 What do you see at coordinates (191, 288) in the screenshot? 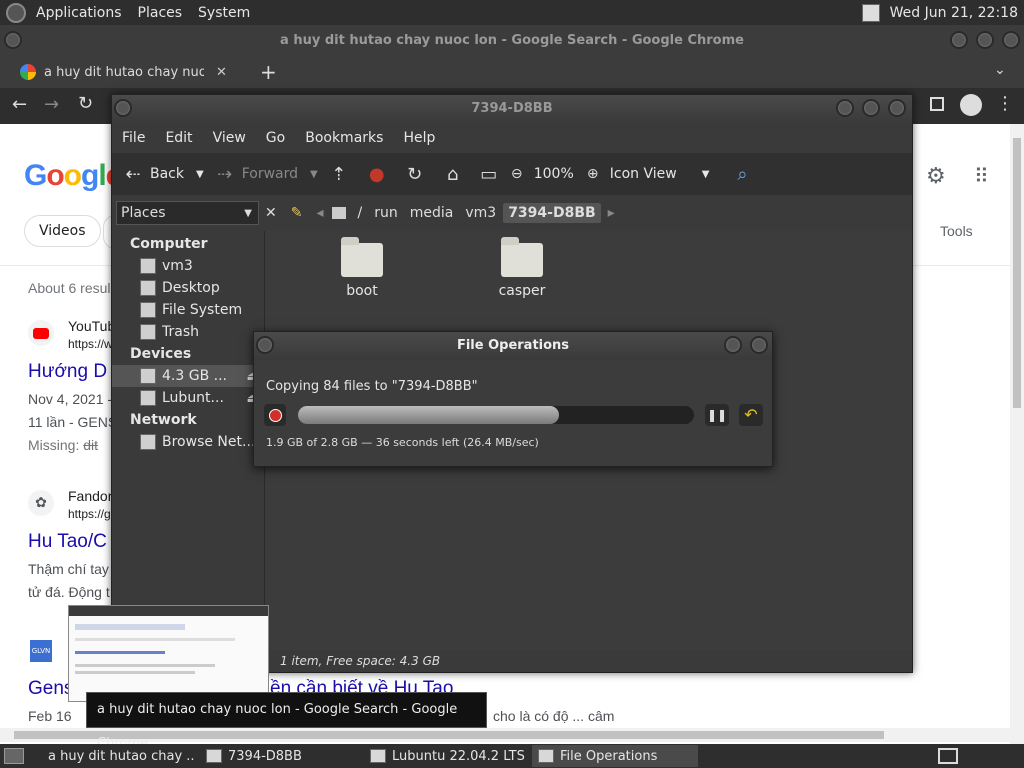
I see `sidebar-item-label: Desktop` at bounding box center [191, 288].